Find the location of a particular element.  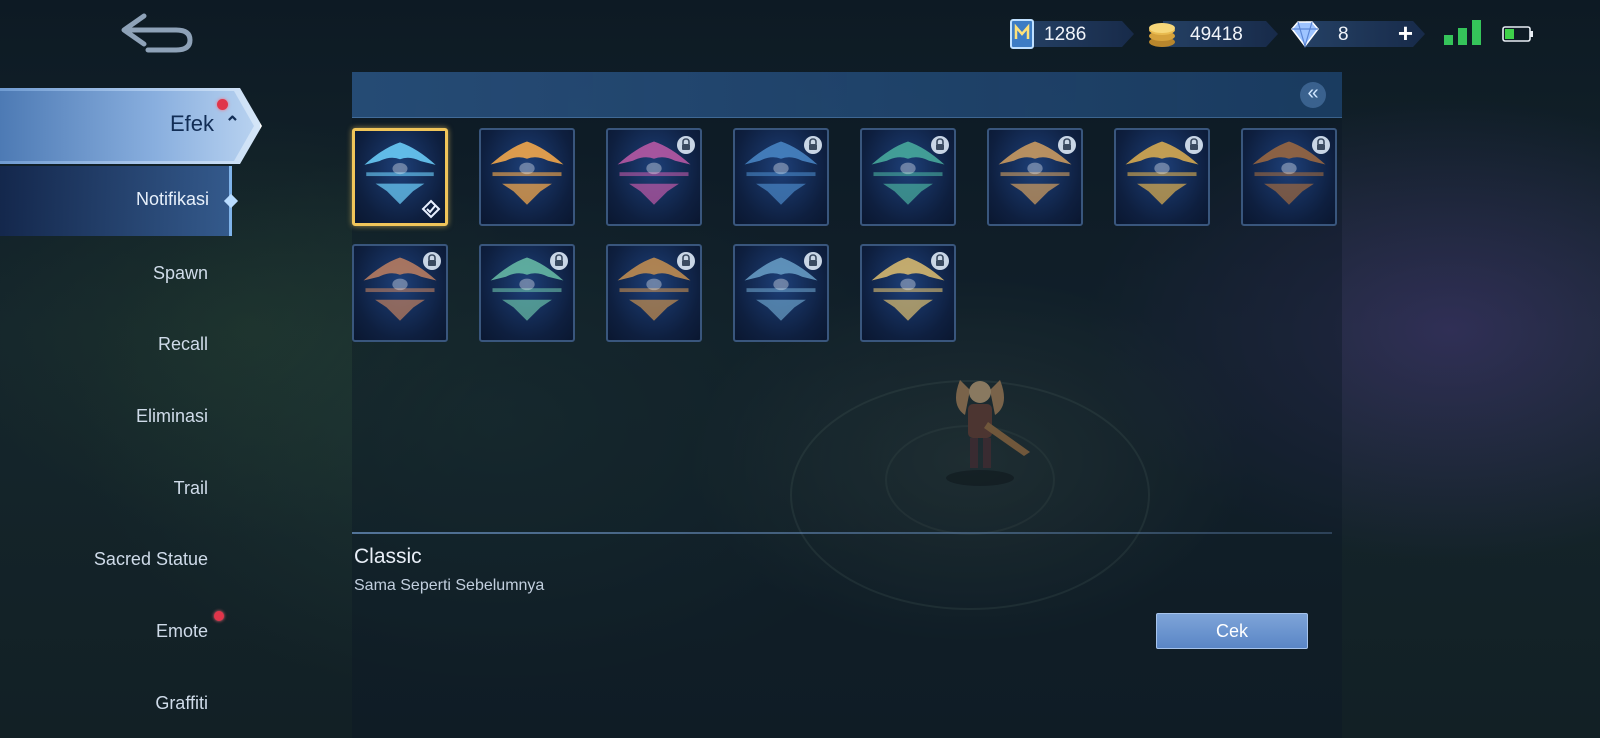

collapse-double-chevron-icon: « is located at coordinates (1313, 95).